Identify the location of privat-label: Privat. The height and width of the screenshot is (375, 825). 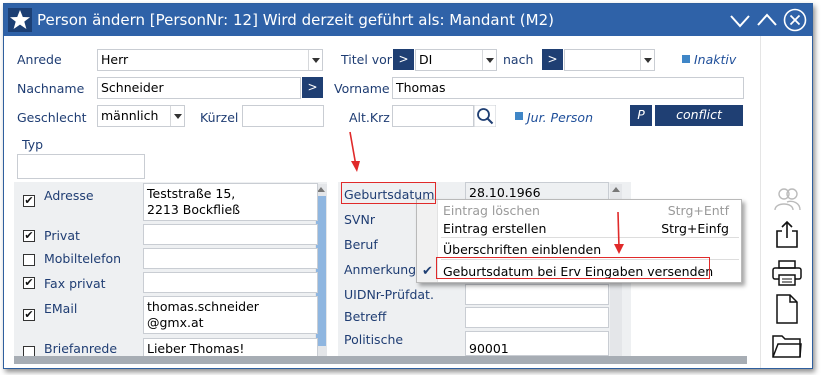
(62, 235).